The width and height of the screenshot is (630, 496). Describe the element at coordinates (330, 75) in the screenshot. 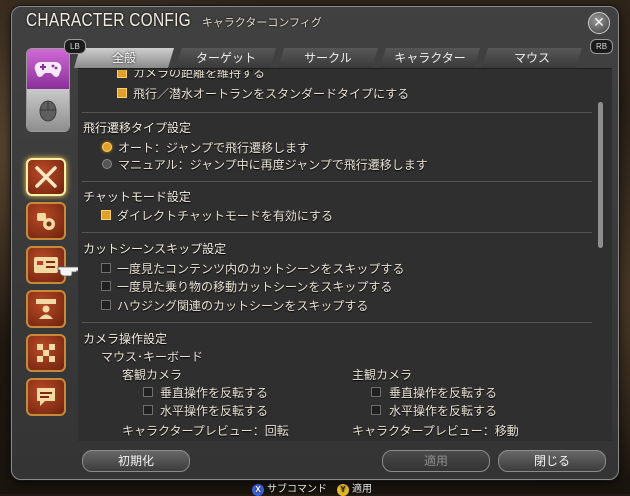

I see `clipped-row: カメラの距離を維持する` at that location.